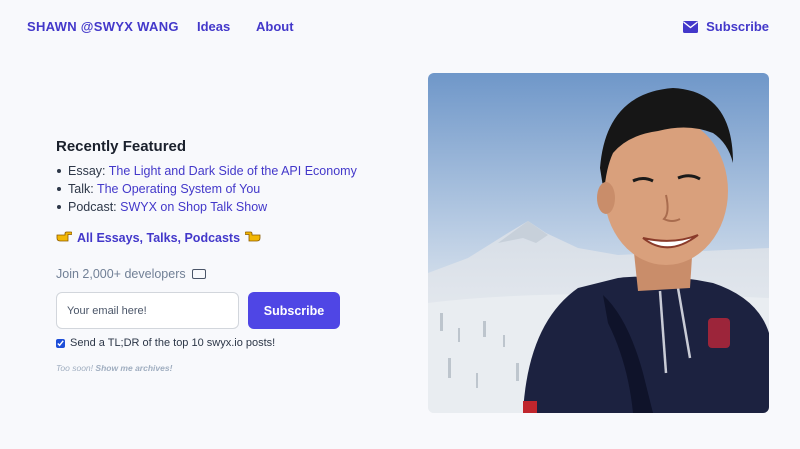  What do you see at coordinates (159, 237) in the screenshot?
I see `all-essays-label: All Essays, Talks, Podcasts` at bounding box center [159, 237].